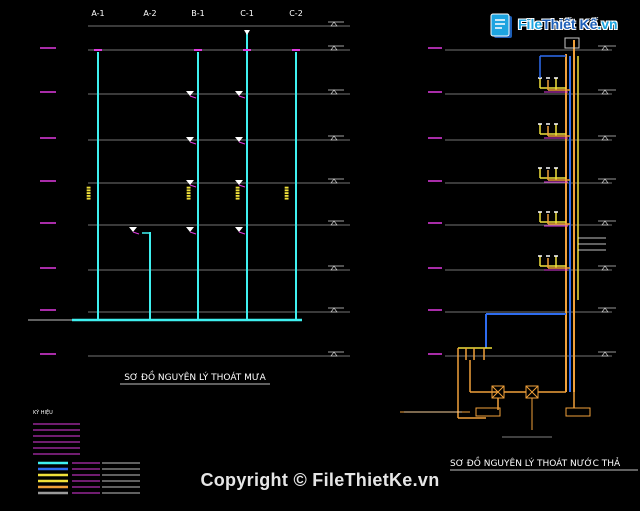 The width and height of the screenshot is (640, 511). I want to click on column-label-B-1: B-1, so click(197, 13).